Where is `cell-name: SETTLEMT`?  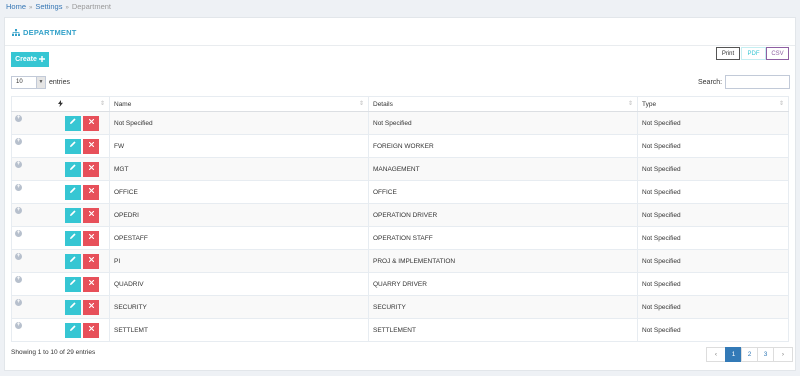
cell-name: SETTLEMT is located at coordinates (239, 330).